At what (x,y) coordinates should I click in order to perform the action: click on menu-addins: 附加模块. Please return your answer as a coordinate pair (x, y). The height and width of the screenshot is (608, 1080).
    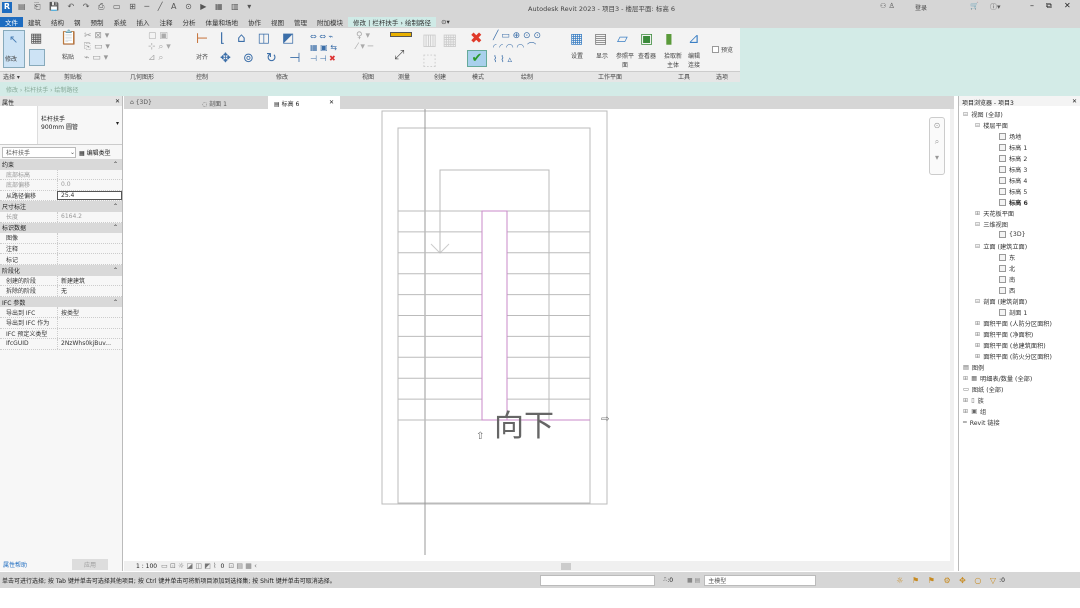
    Looking at the image, I should click on (330, 22).